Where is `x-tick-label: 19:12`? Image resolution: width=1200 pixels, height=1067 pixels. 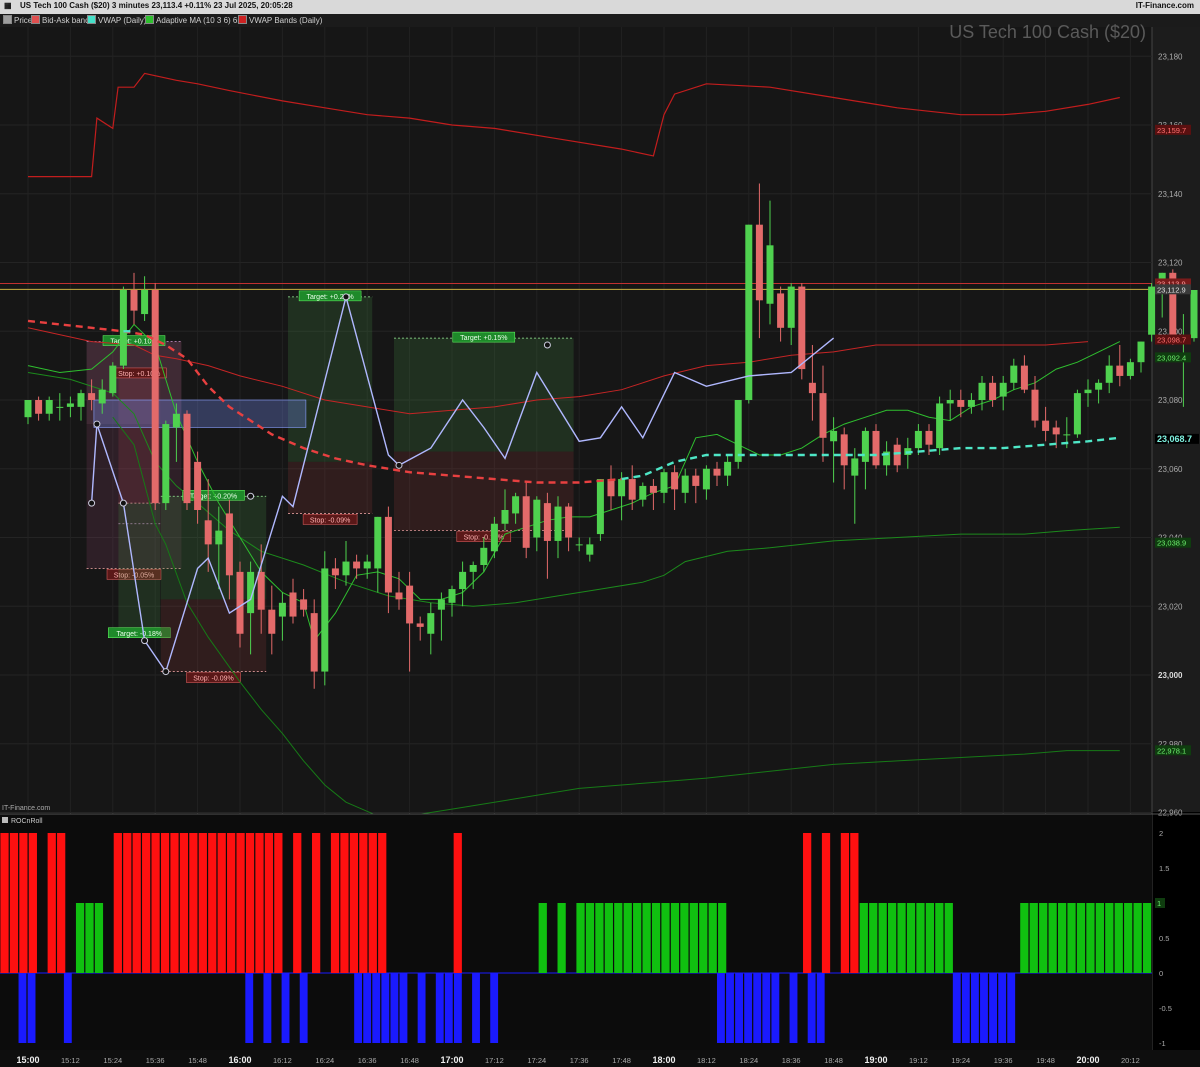
x-tick-label: 19:12 is located at coordinates (918, 1060).